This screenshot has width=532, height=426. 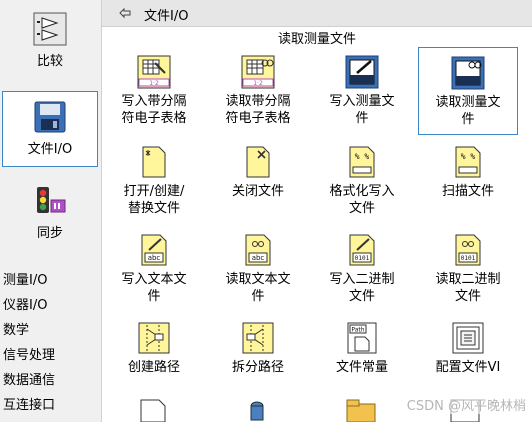 I want to click on read-binary-icon: 0101, so click(x=468, y=250).